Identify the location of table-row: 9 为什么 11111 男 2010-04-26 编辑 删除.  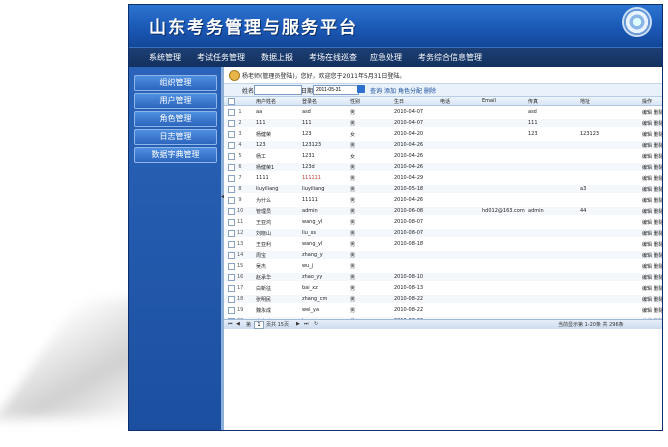
(443, 200).